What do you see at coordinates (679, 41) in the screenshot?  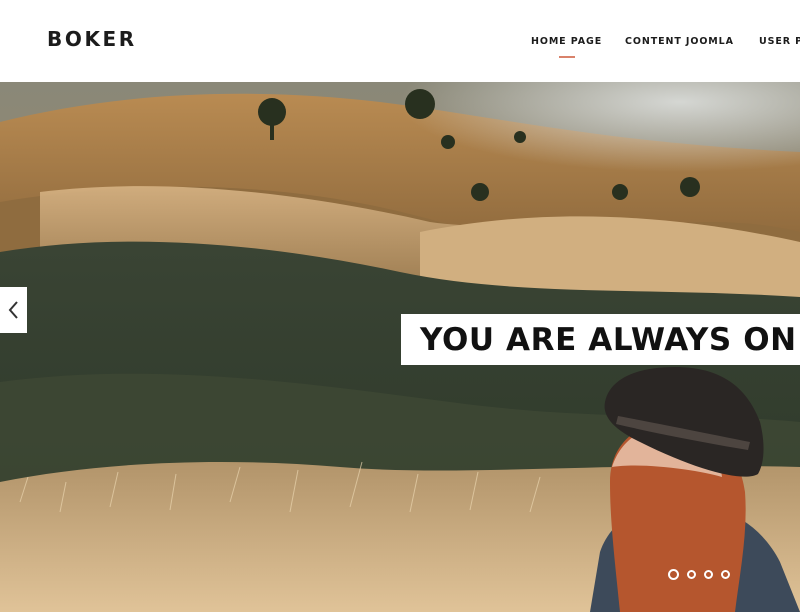 I see `nav-content-joomla: CONTENT JOOMLA` at bounding box center [679, 41].